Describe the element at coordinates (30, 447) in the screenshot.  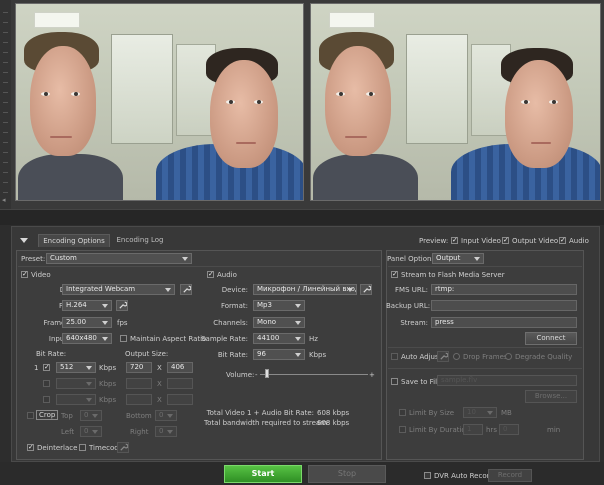
I see `deinterlace-checkbox: ✓` at that location.